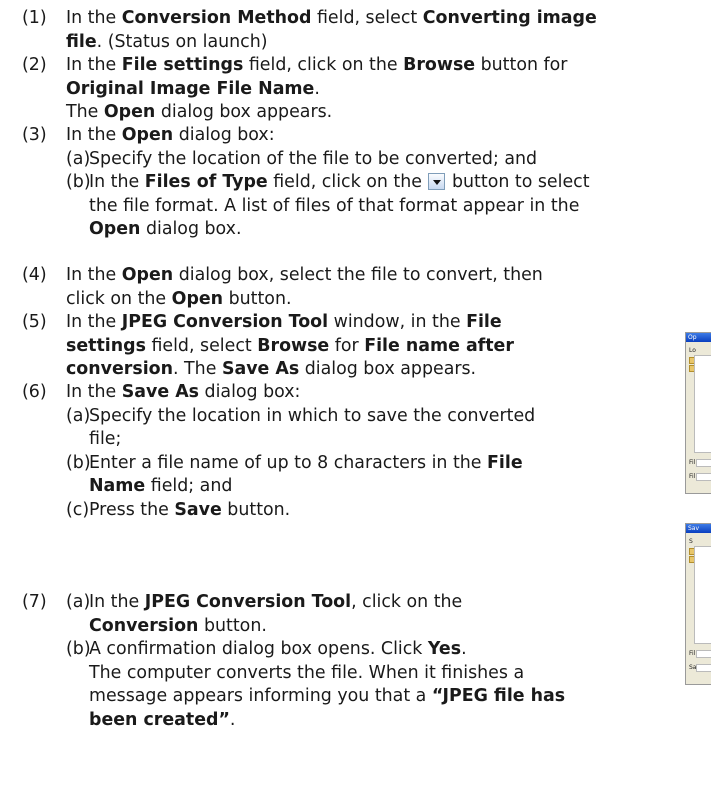 The image size is (711, 791). I want to click on sub-step-c: (c) Press the Save button., so click(388, 511).